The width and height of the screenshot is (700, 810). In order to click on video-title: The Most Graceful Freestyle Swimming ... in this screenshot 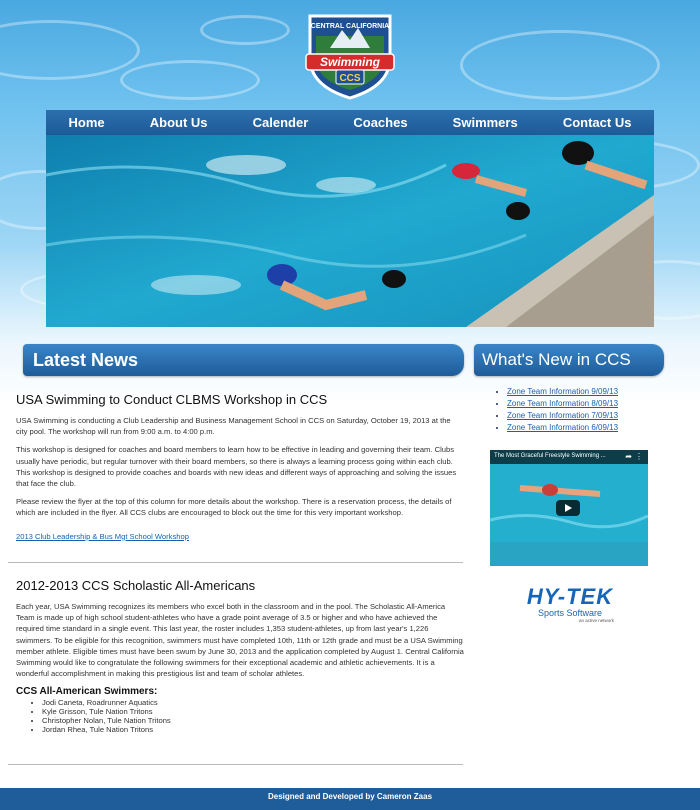, I will do `click(569, 457)`.